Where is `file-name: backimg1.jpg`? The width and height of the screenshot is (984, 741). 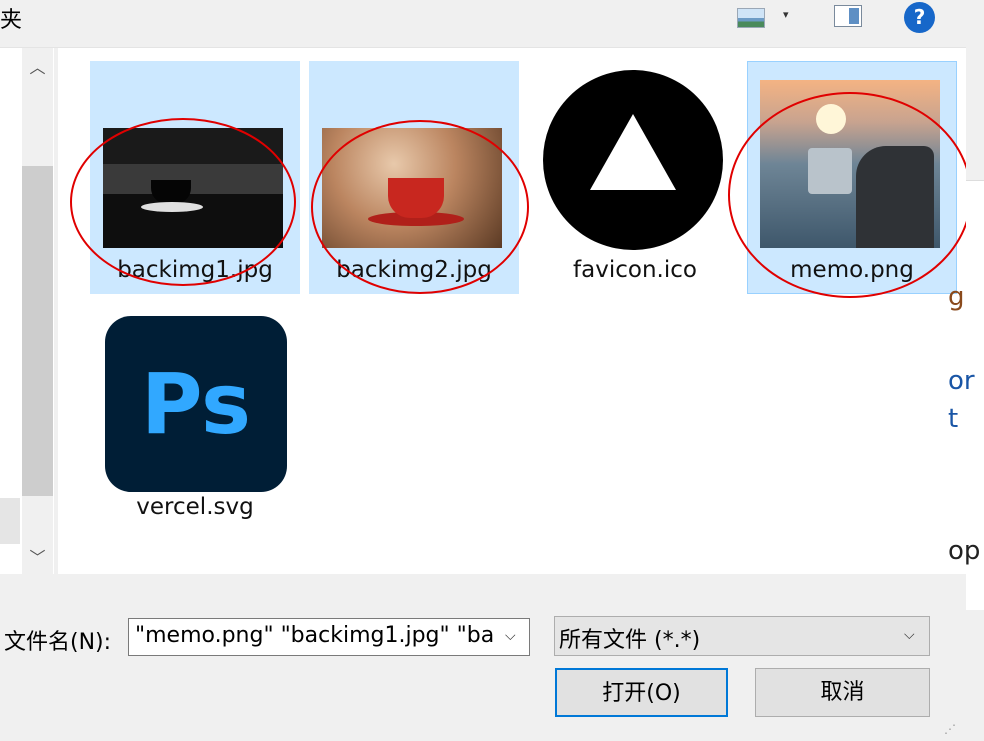 file-name: backimg1.jpg is located at coordinates (195, 270).